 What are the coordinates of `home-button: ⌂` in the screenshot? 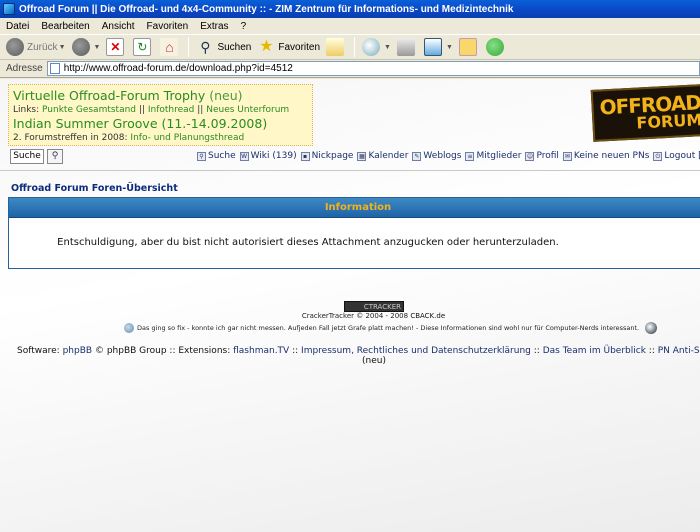 It's located at (170, 47).